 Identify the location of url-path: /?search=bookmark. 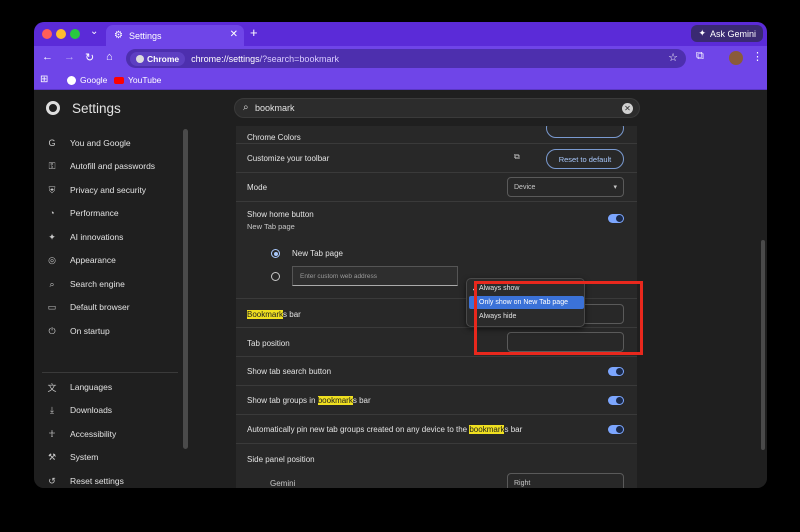
(299, 58).